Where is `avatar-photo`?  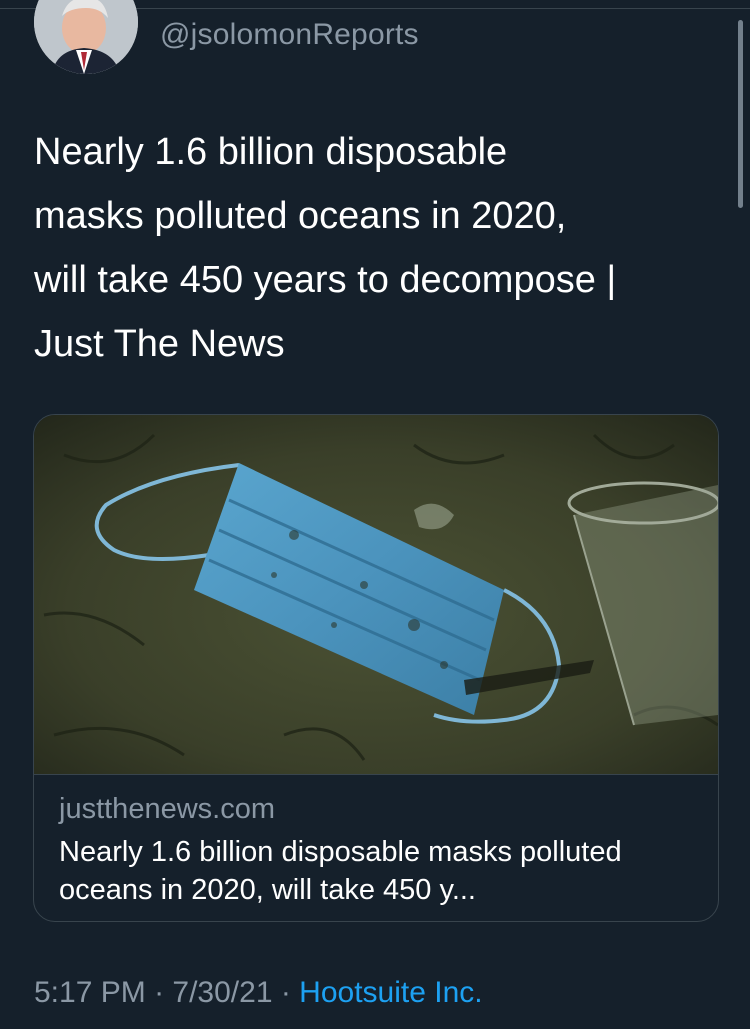 avatar-photo is located at coordinates (86, 37).